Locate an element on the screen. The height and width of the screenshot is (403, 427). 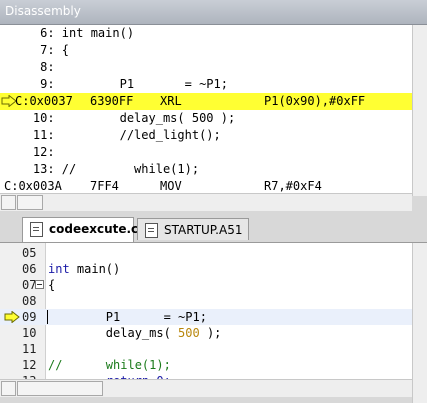
code-text: delay_ms( 500 ); is located at coordinates (135, 333).